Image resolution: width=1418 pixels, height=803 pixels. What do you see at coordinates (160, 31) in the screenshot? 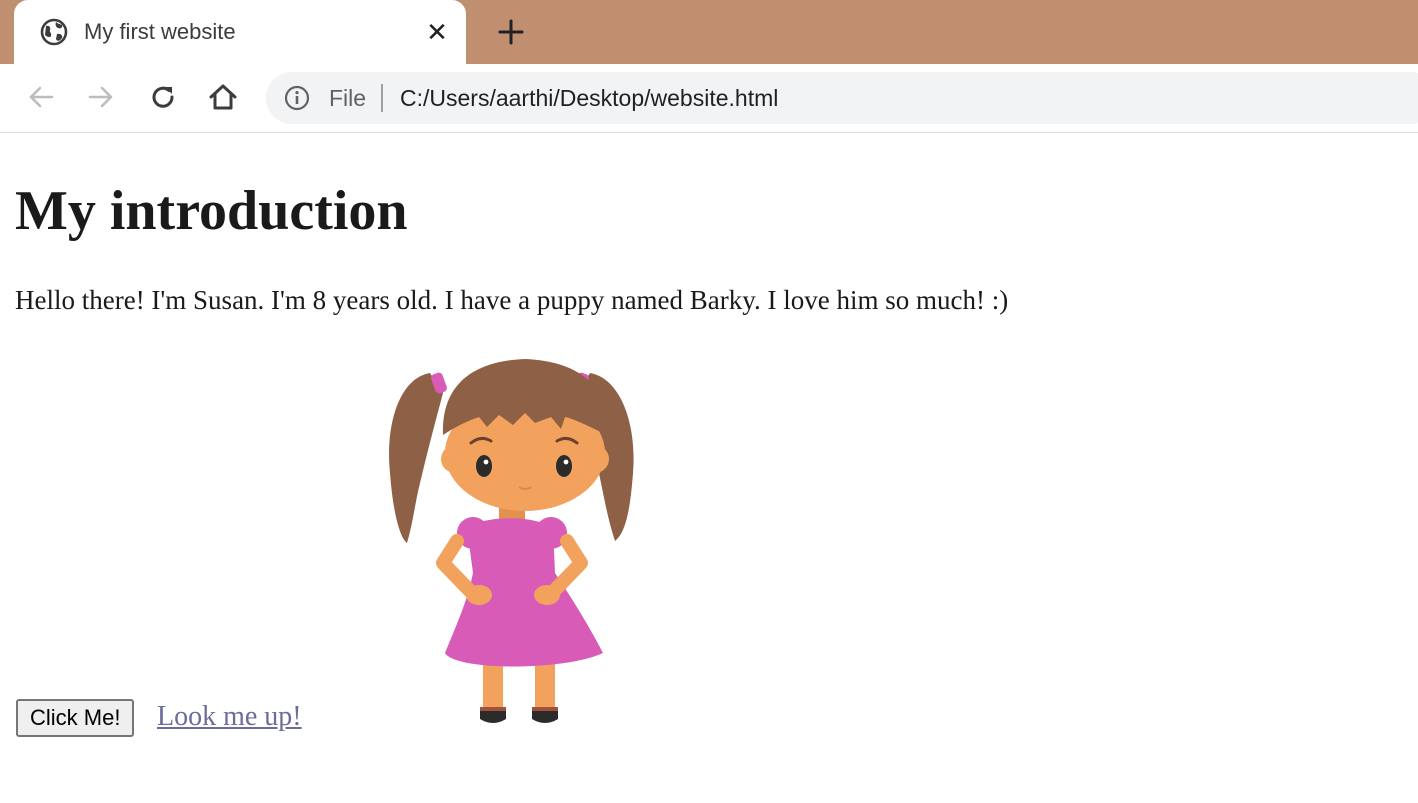
I see `tab-title: My first website` at bounding box center [160, 31].